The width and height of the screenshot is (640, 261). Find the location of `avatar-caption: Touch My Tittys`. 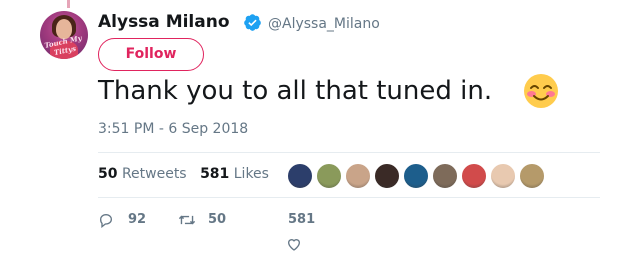

avatar-caption: Touch My Tittys is located at coordinates (63, 45).